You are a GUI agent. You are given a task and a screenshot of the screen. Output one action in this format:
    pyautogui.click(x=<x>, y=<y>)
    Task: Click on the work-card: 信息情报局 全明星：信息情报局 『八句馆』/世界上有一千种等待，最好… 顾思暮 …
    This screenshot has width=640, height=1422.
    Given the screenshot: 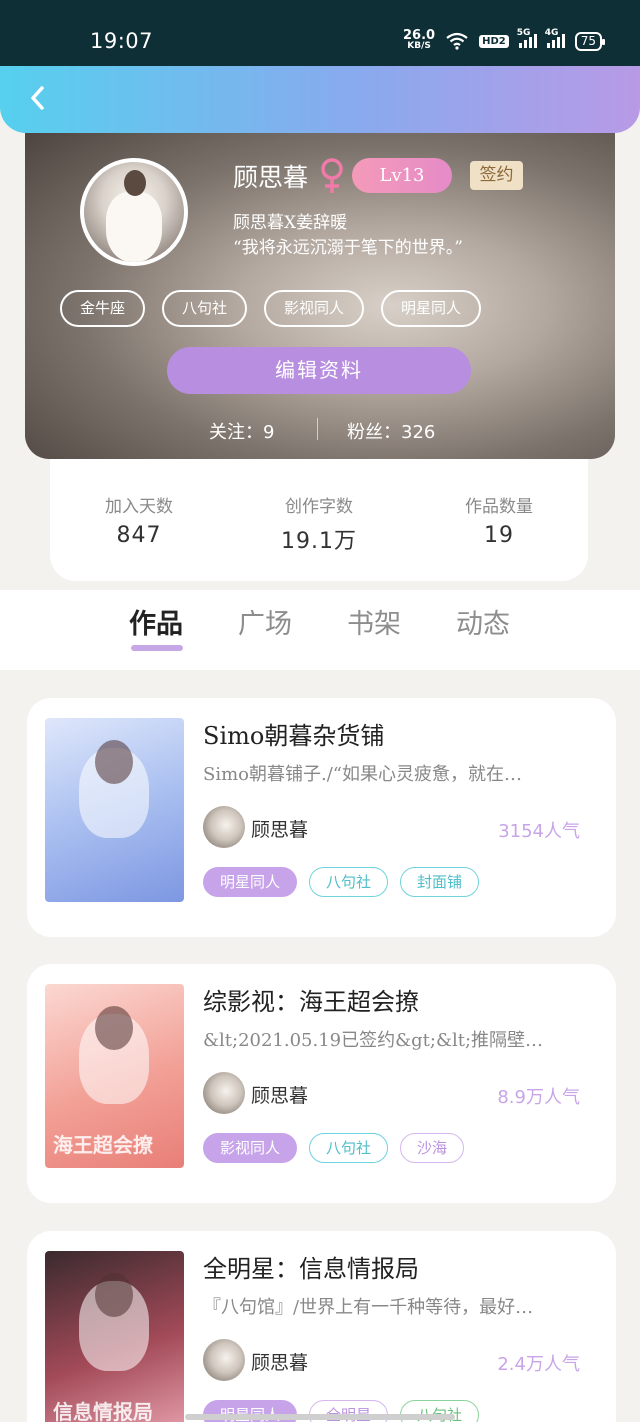 What is the action you would take?
    pyautogui.click(x=321, y=1326)
    